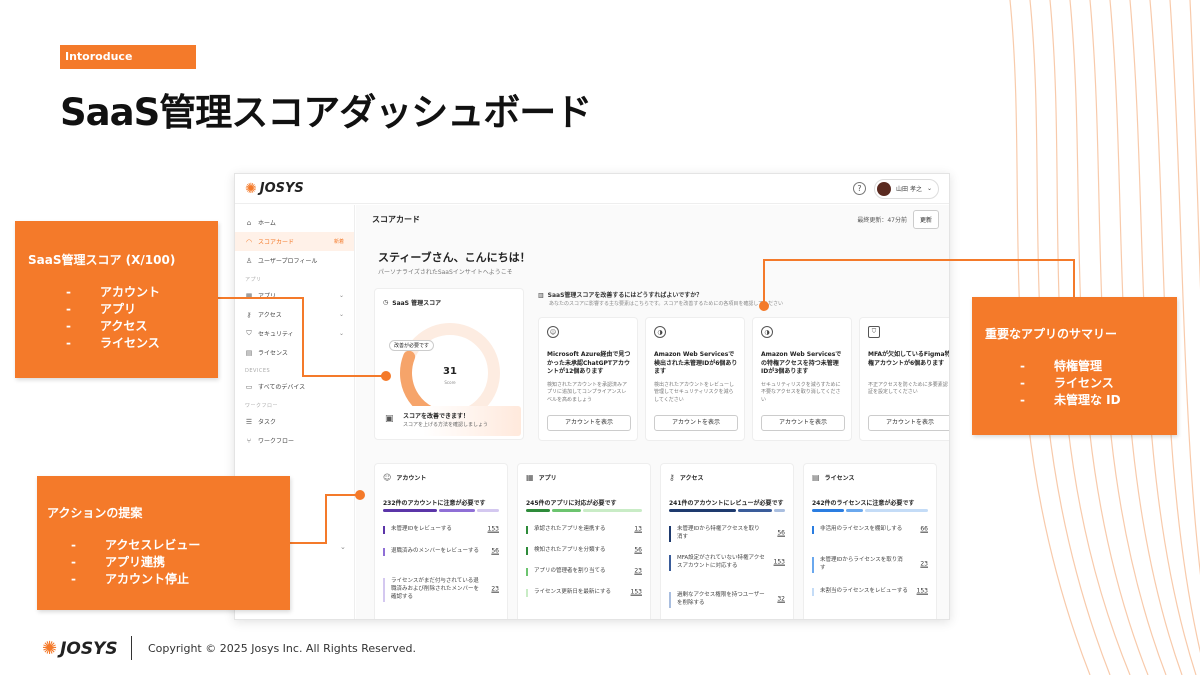 This screenshot has height=675, width=1200. What do you see at coordinates (908, 389) in the screenshot?
I see `recommend-card-desc: 不正アクセスを防ぐために多要素認証を設定してください` at bounding box center [908, 389].